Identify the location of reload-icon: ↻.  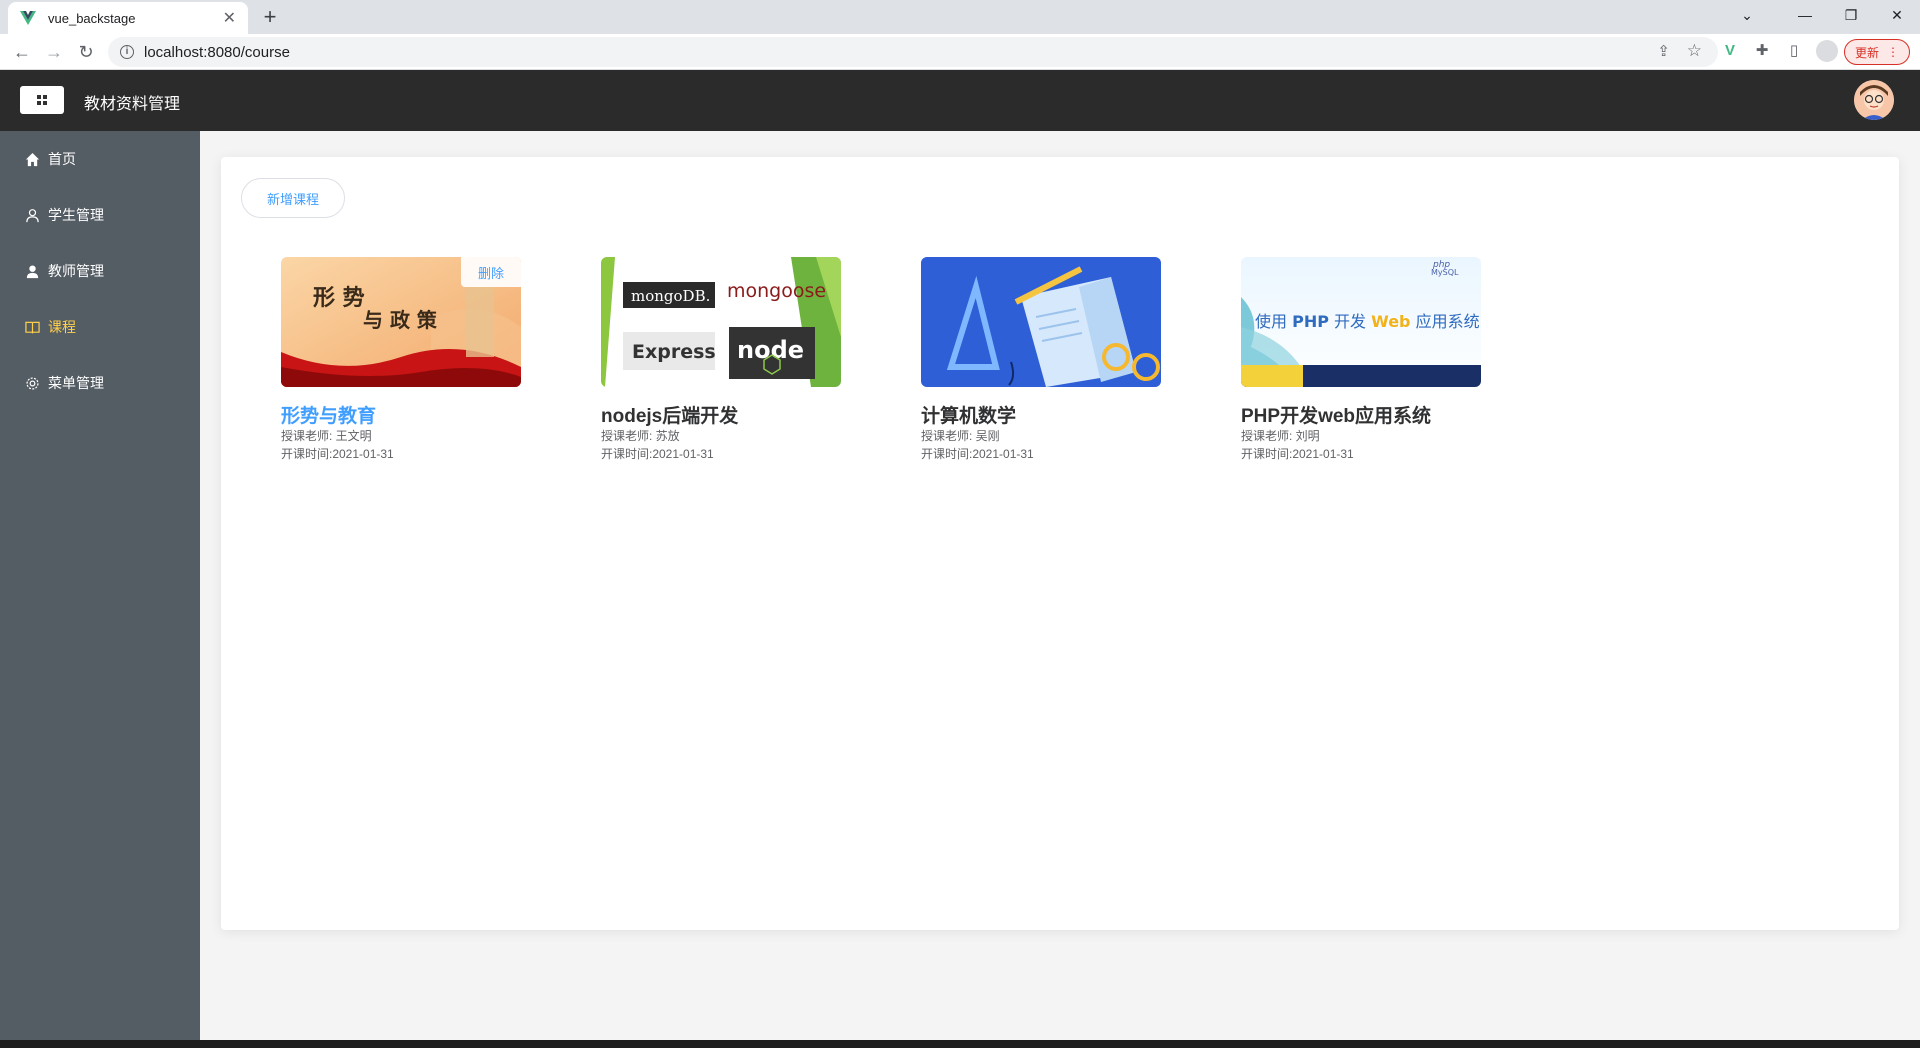
(86, 52).